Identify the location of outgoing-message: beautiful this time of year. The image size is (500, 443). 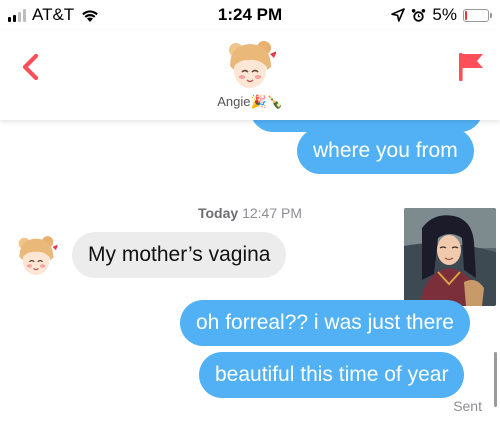
(332, 375).